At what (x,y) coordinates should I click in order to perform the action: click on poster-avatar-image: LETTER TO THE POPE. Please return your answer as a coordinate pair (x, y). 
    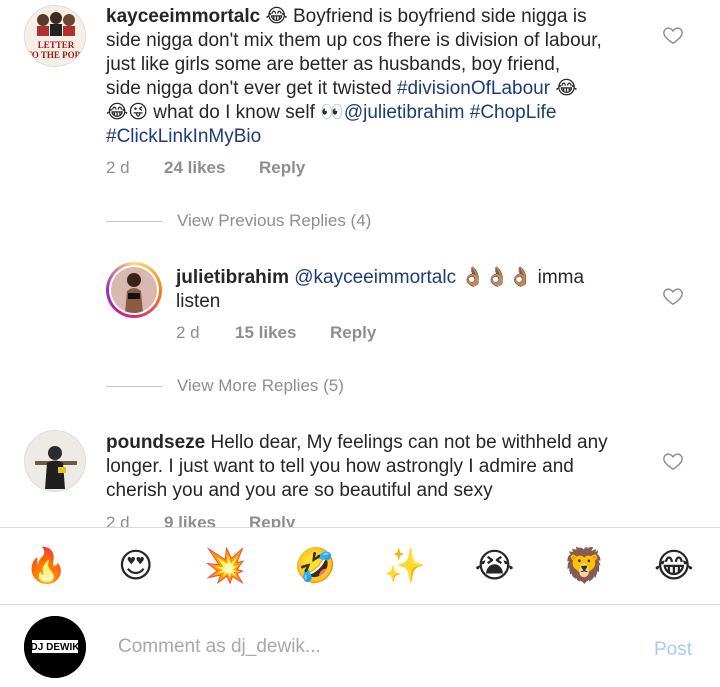
    Looking at the image, I should click on (55, 36).